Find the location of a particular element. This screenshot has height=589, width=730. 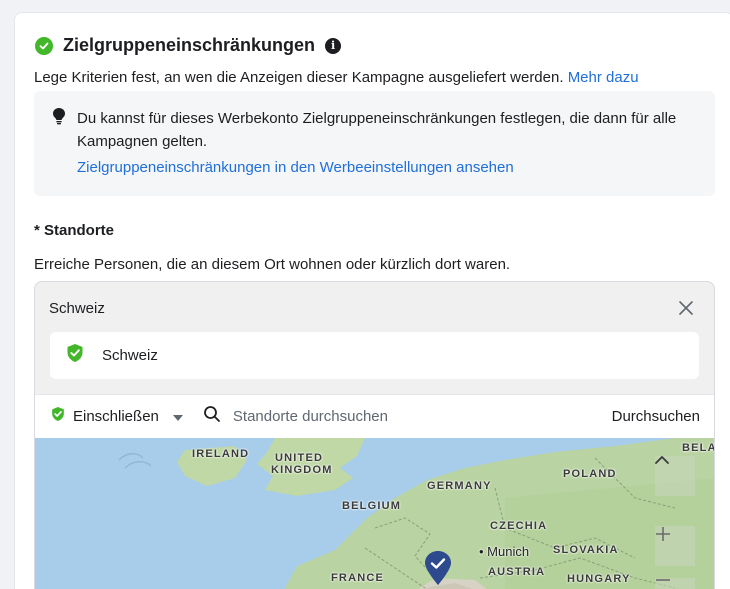

search-icon is located at coordinates (212, 416).